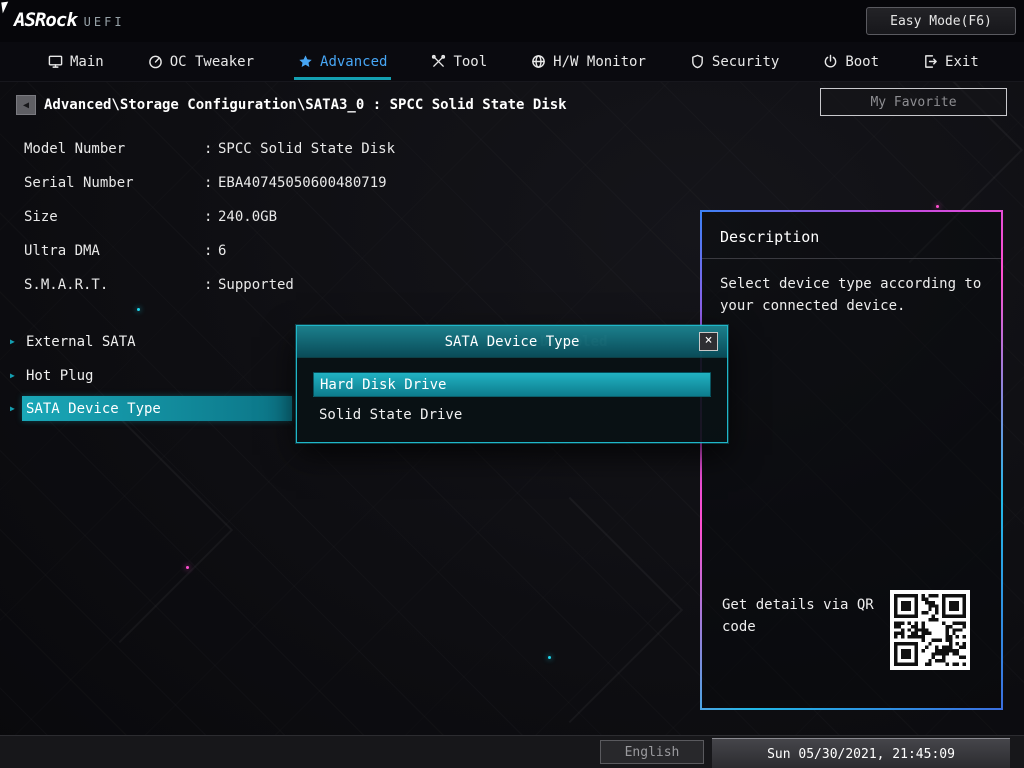 The image size is (1024, 768). I want to click on tab-label: Boot, so click(862, 61).